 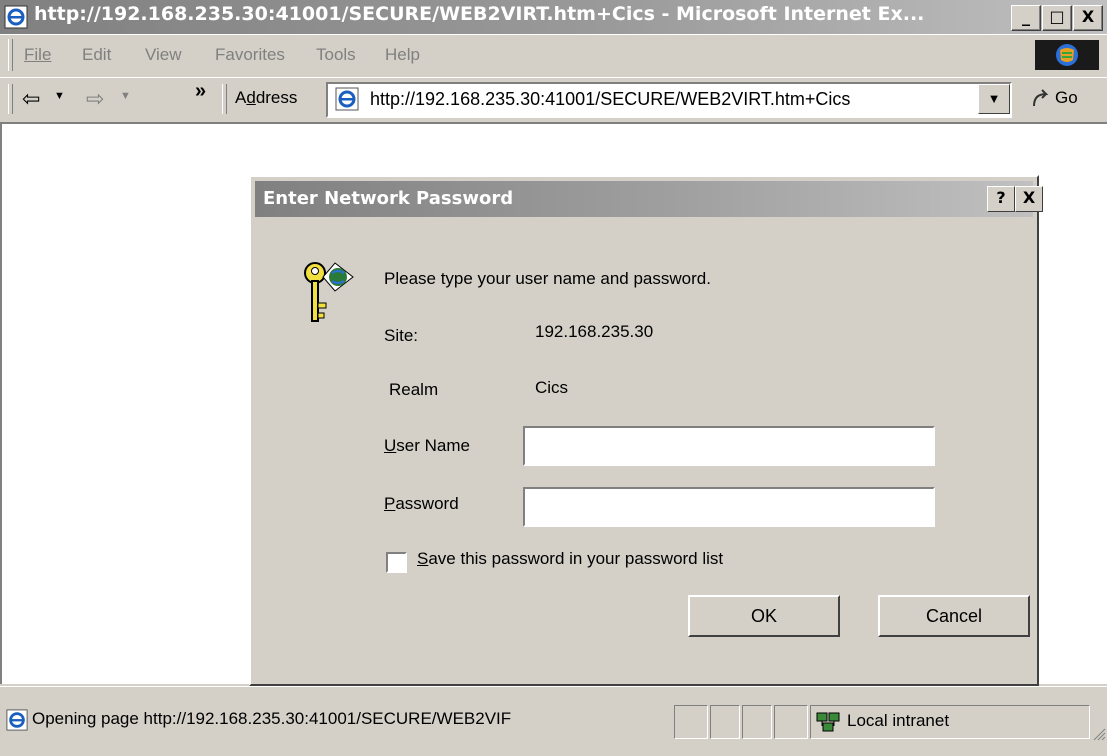 I want to click on windows-logo, so click(x=1067, y=55).